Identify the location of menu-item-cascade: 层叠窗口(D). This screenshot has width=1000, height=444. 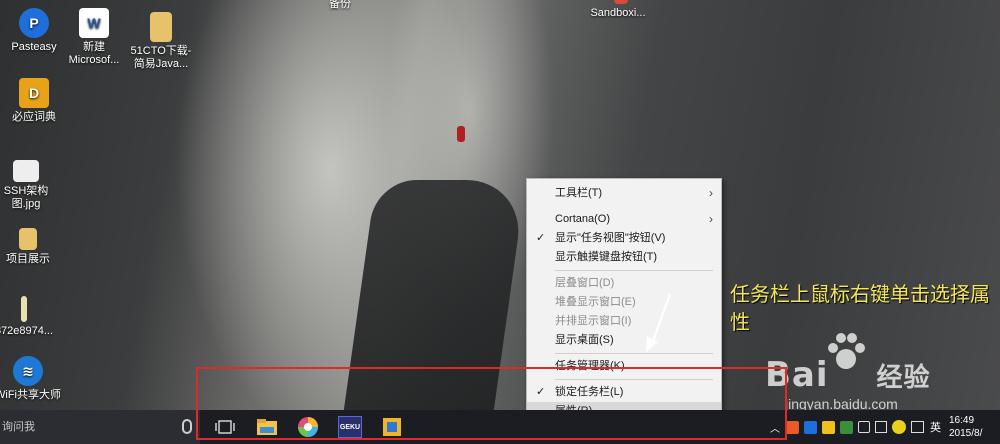
(585, 283).